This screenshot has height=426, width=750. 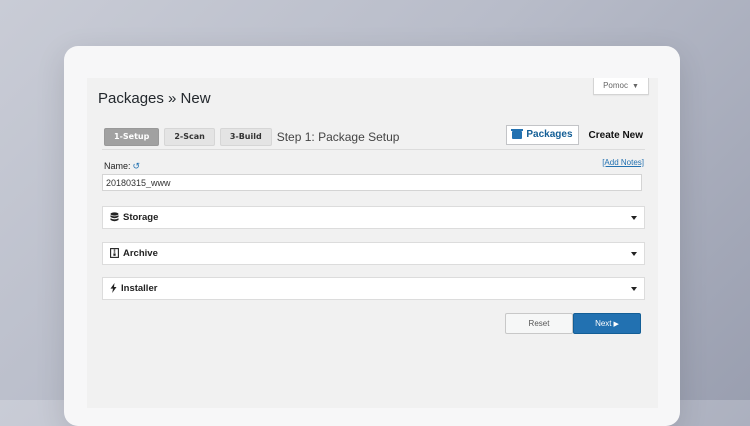 I want to click on next-button: Next ▶, so click(x=607, y=323).